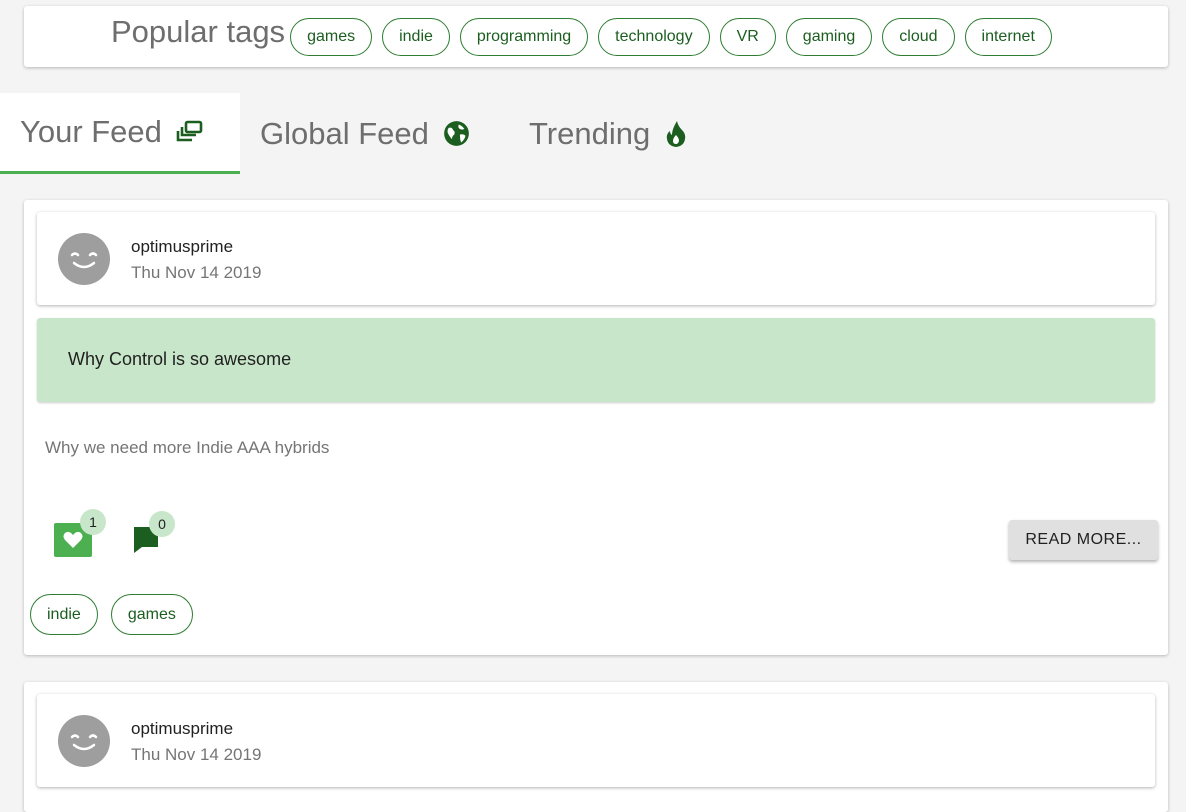  Describe the element at coordinates (1008, 36) in the screenshot. I see `tag-chip-internet: internet` at that location.